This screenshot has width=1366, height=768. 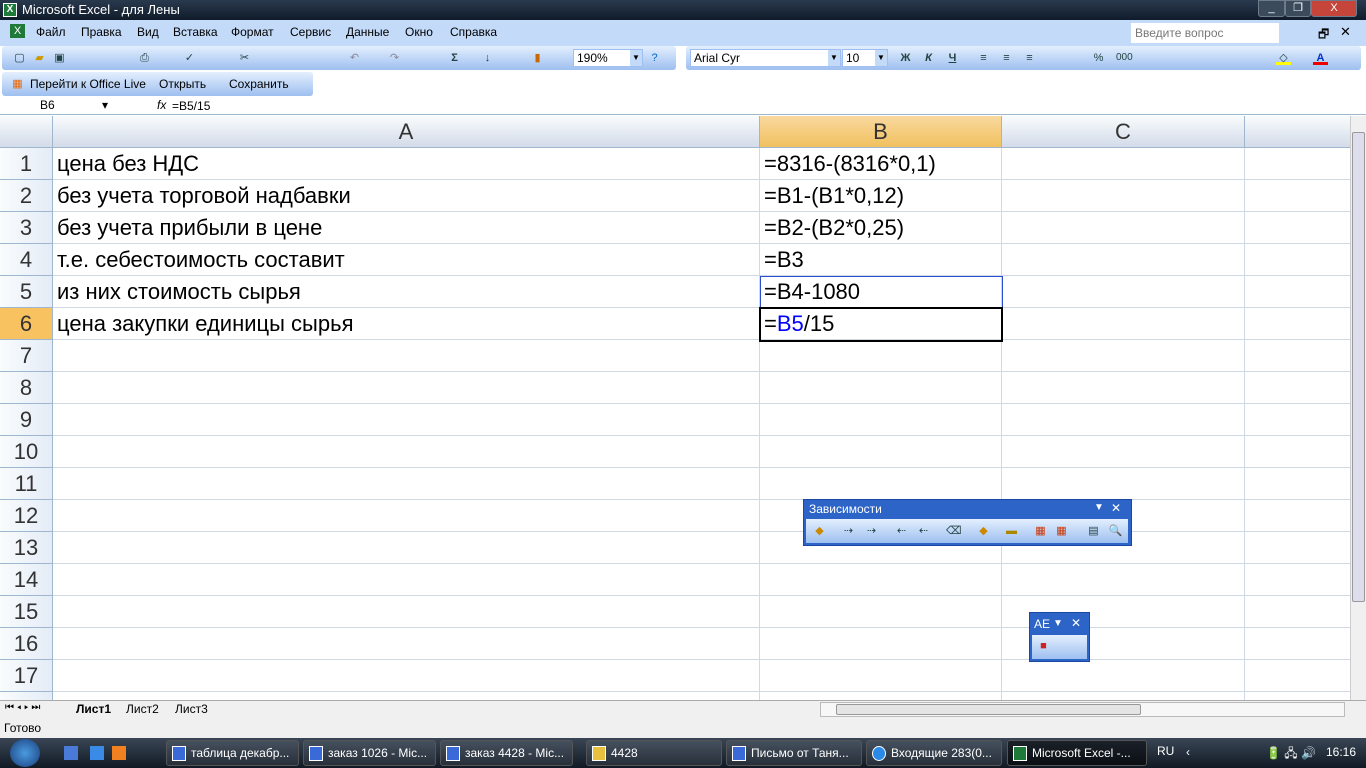 I want to click on menu-file: Файл, so click(x=51, y=32).